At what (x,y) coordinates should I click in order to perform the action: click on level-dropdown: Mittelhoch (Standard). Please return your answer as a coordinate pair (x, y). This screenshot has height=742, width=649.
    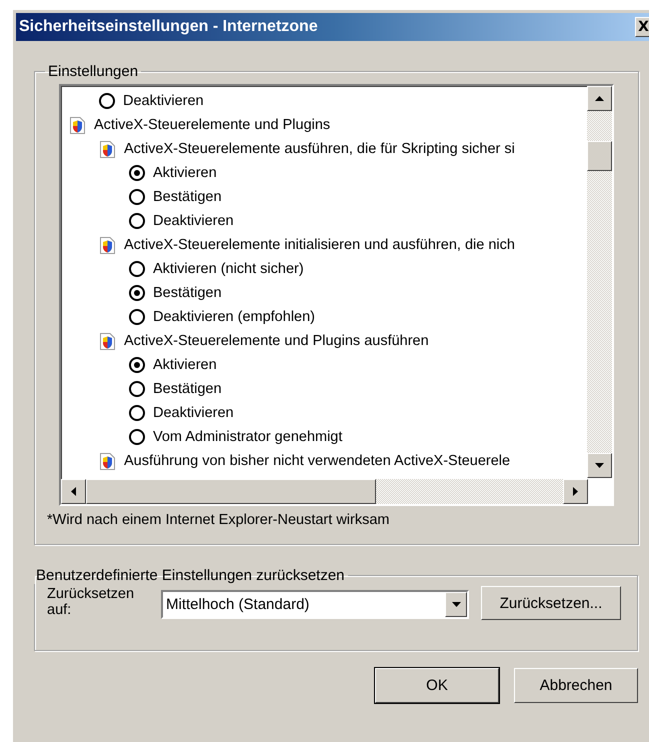
    Looking at the image, I should click on (315, 604).